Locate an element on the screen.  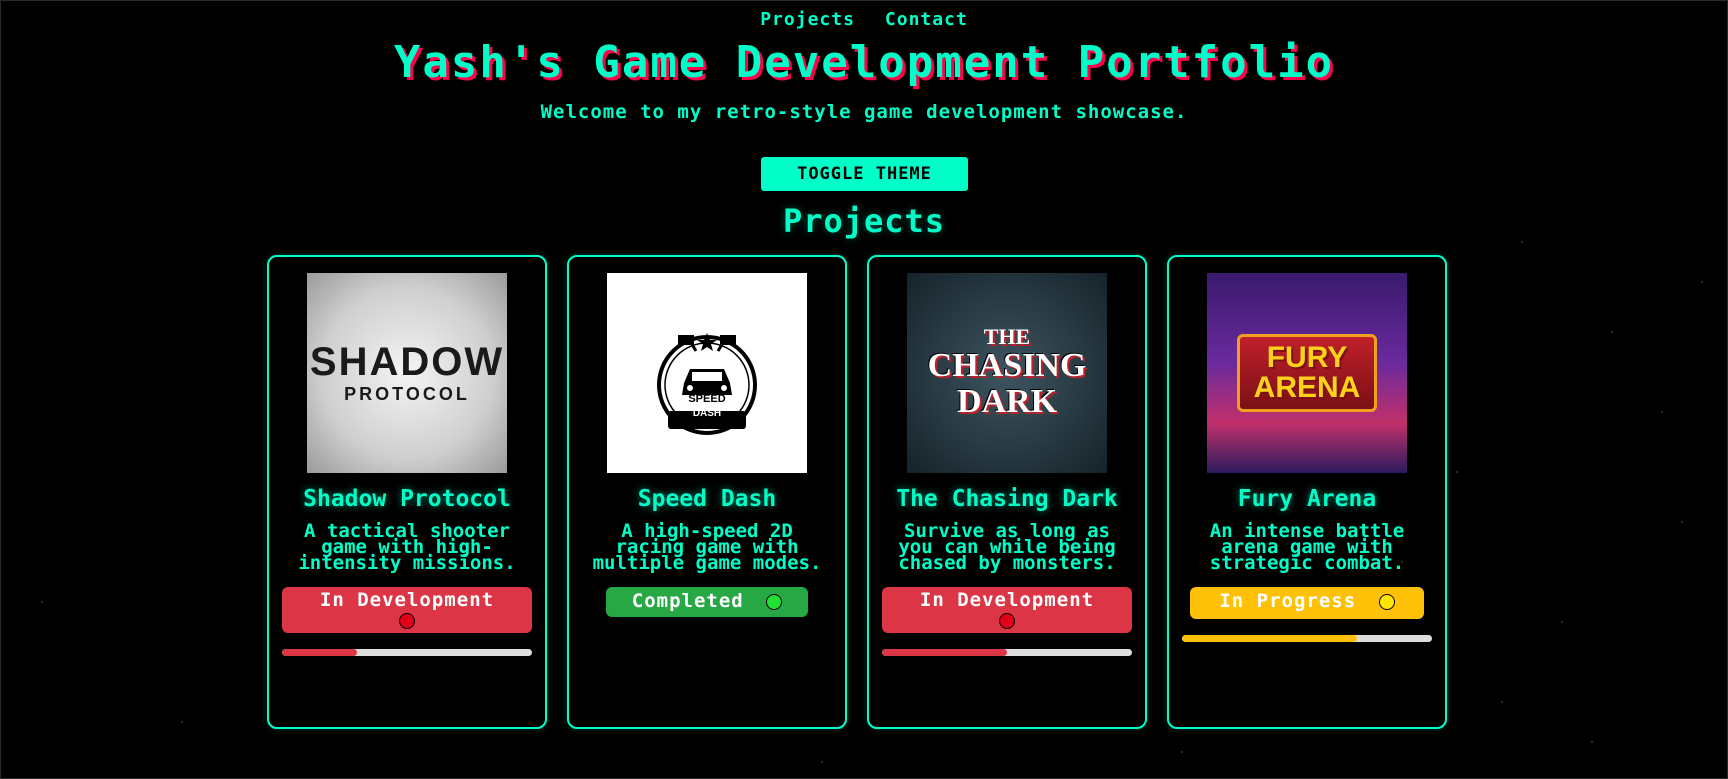
shadow-protocol-image: SHADOW PROTOCOL is located at coordinates (407, 373).